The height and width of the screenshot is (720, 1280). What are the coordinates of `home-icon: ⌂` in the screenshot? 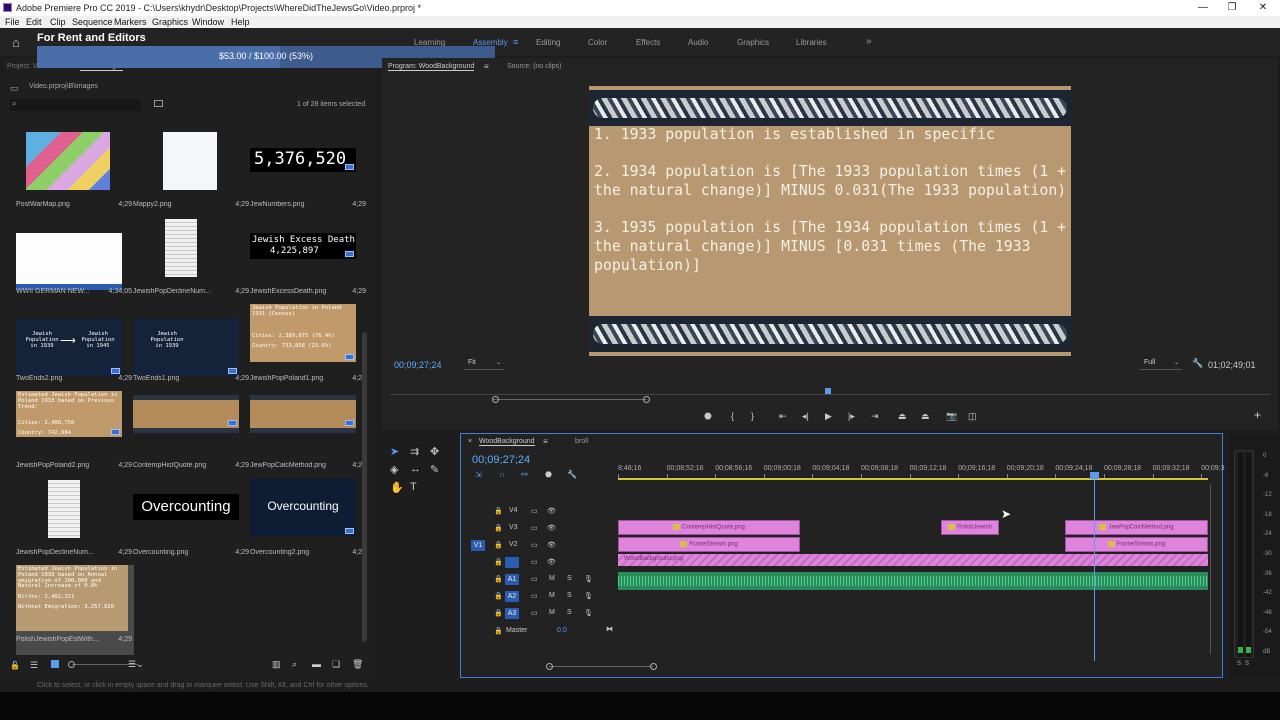 It's located at (16, 42).